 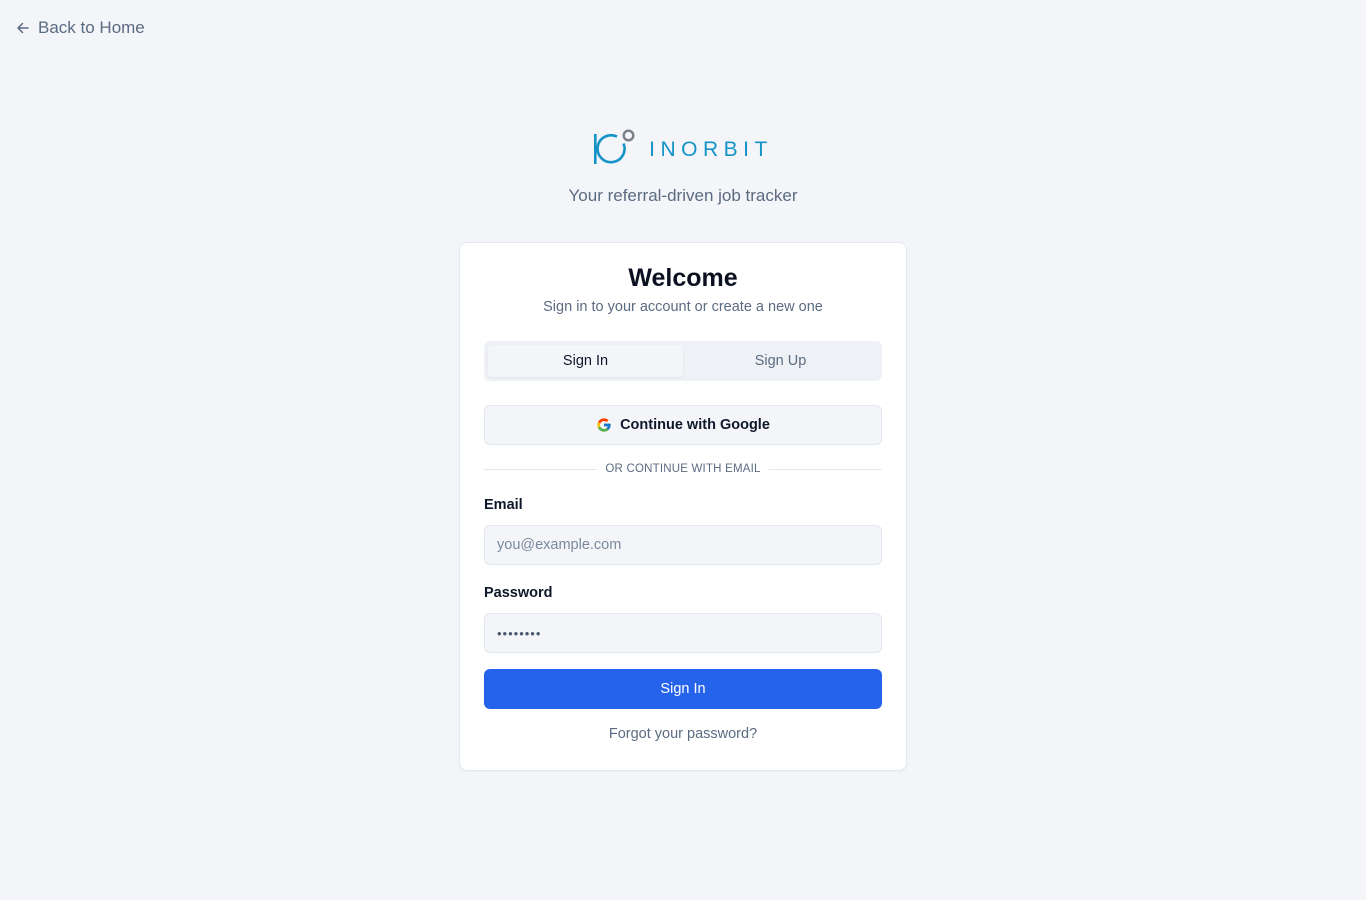 I want to click on divider-text: OR CONTINUE WITH EMAIL, so click(x=683, y=469).